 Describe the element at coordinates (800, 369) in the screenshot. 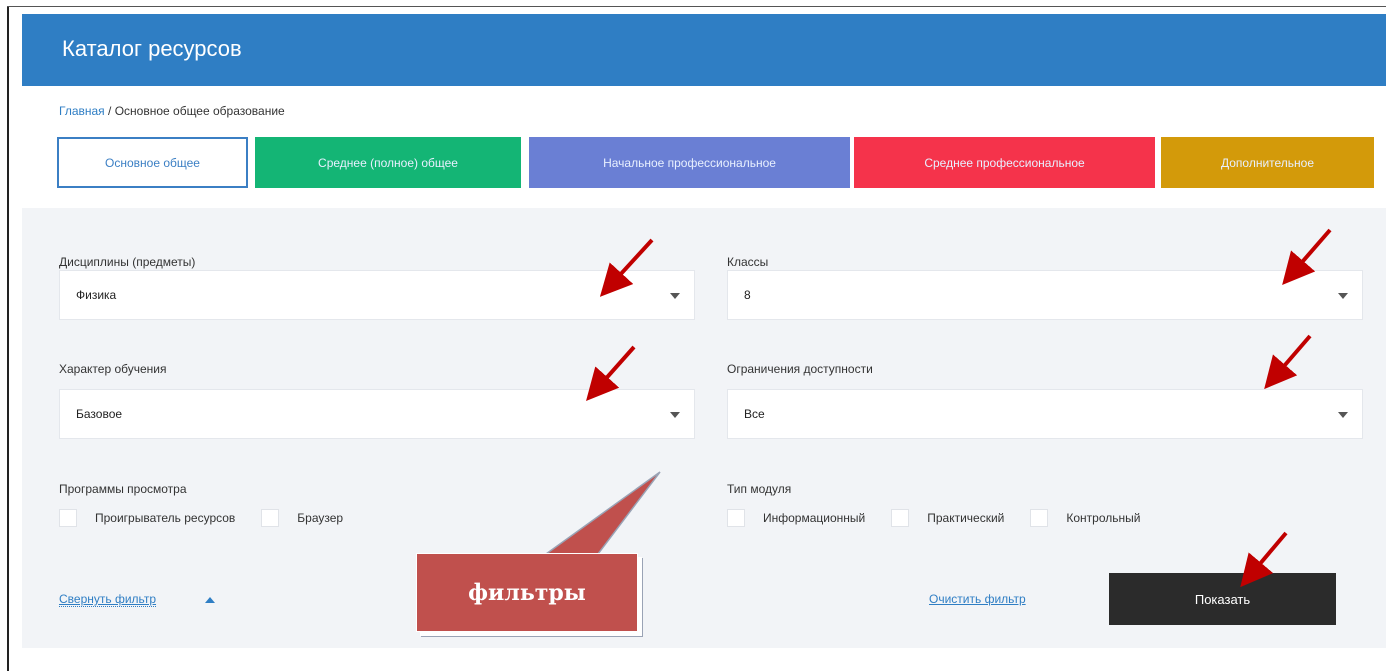

I see `access-label: Ограничения доступности` at that location.